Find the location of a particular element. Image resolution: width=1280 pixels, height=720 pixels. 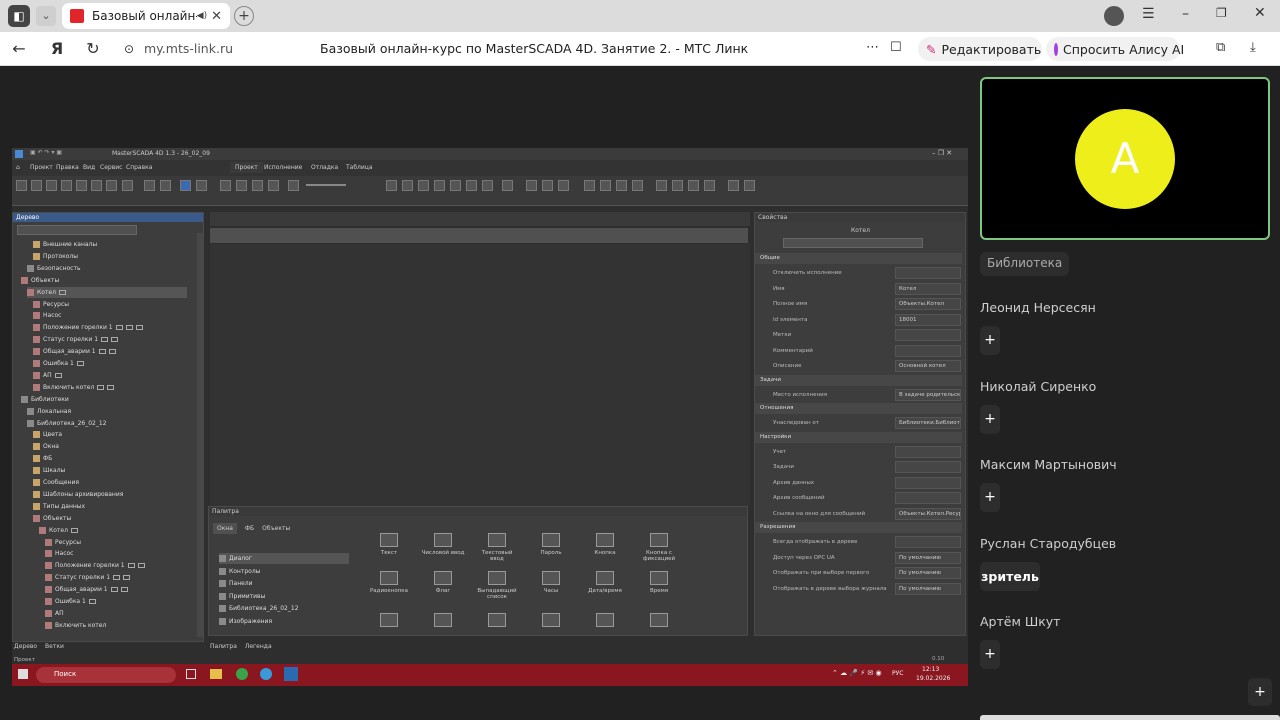

home-icon: ⌂ is located at coordinates (18, 167).